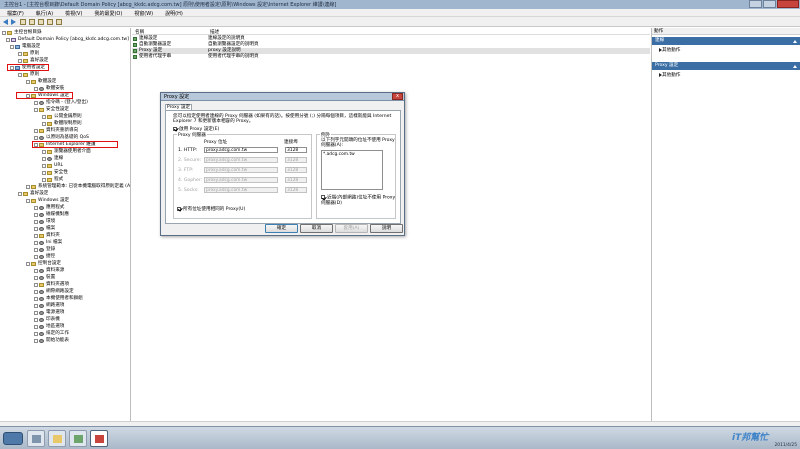 The height and width of the screenshot is (449, 800). What do you see at coordinates (57, 438) in the screenshot?
I see `taskbar-app-powershell` at bounding box center [57, 438].